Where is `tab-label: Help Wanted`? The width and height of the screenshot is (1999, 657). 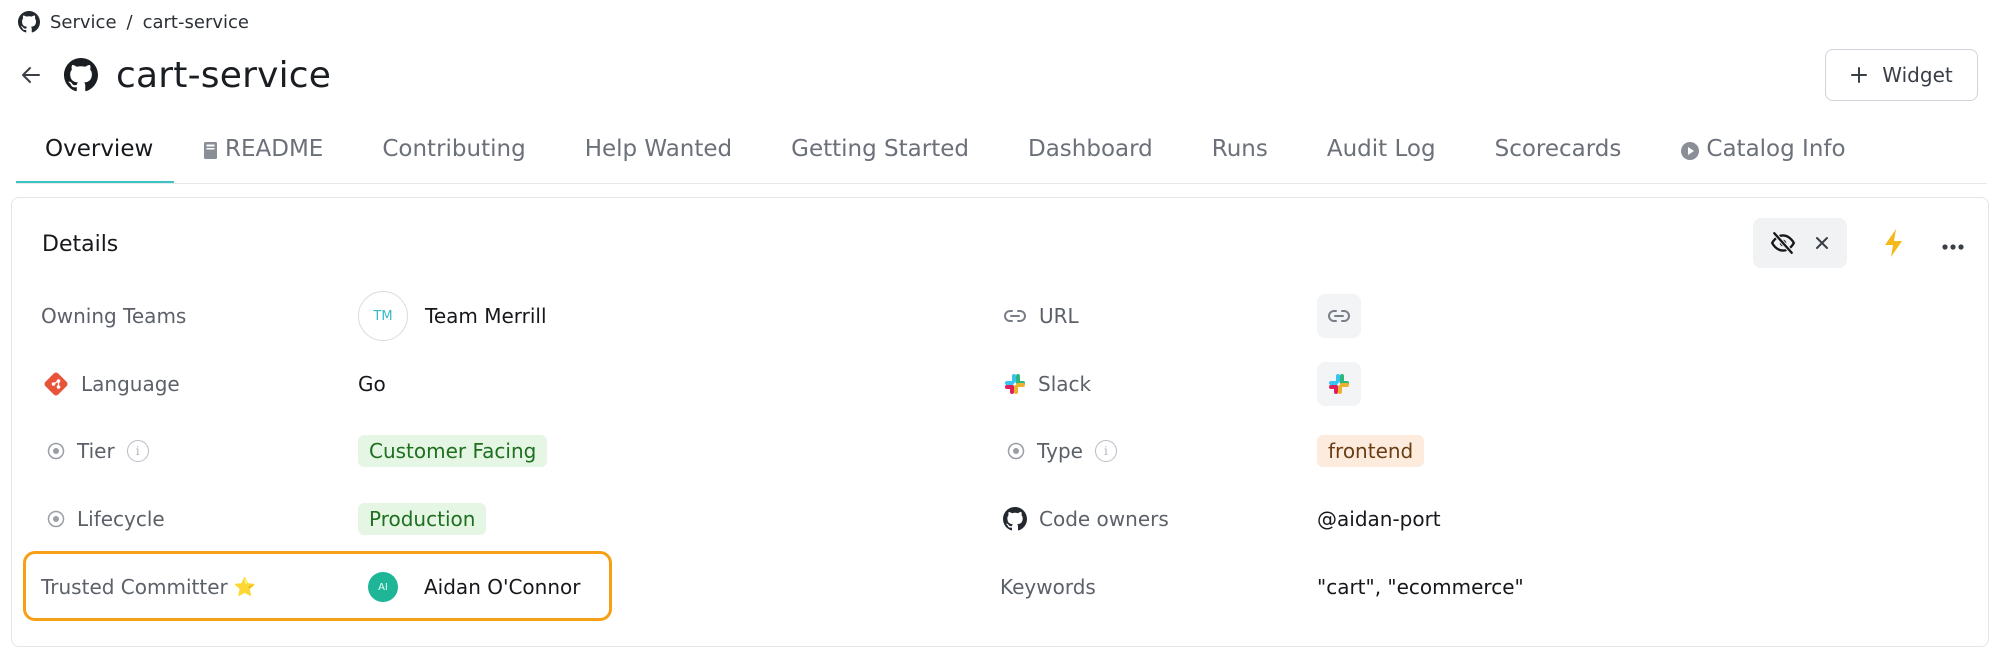
tab-label: Help Wanted is located at coordinates (658, 149).